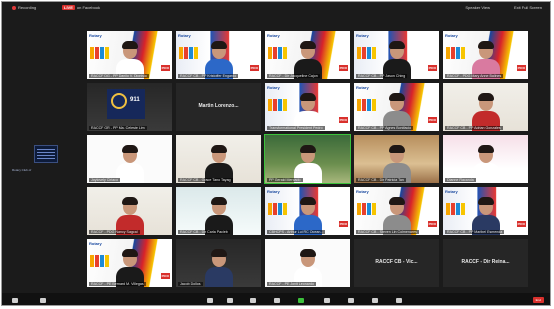  I want to click on mute-button, so click(15, 300).